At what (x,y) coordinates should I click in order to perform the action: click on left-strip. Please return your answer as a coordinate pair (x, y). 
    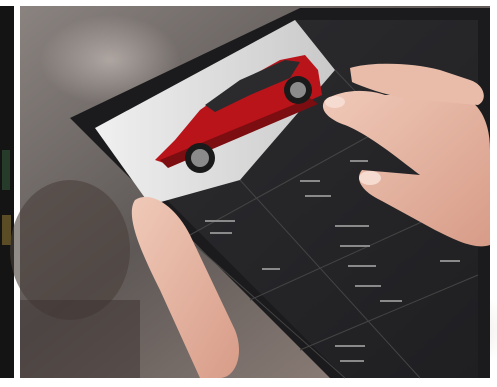
    Looking at the image, I should click on (7, 192).